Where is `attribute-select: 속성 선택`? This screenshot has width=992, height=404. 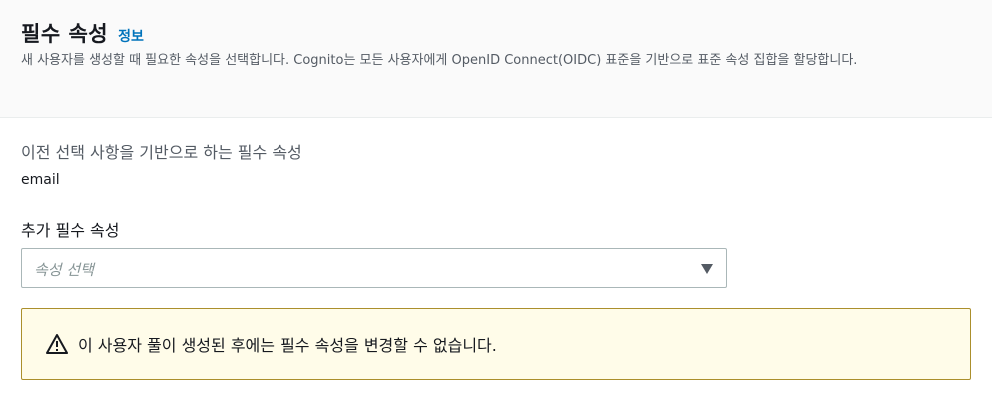 attribute-select: 속성 선택 is located at coordinates (374, 268).